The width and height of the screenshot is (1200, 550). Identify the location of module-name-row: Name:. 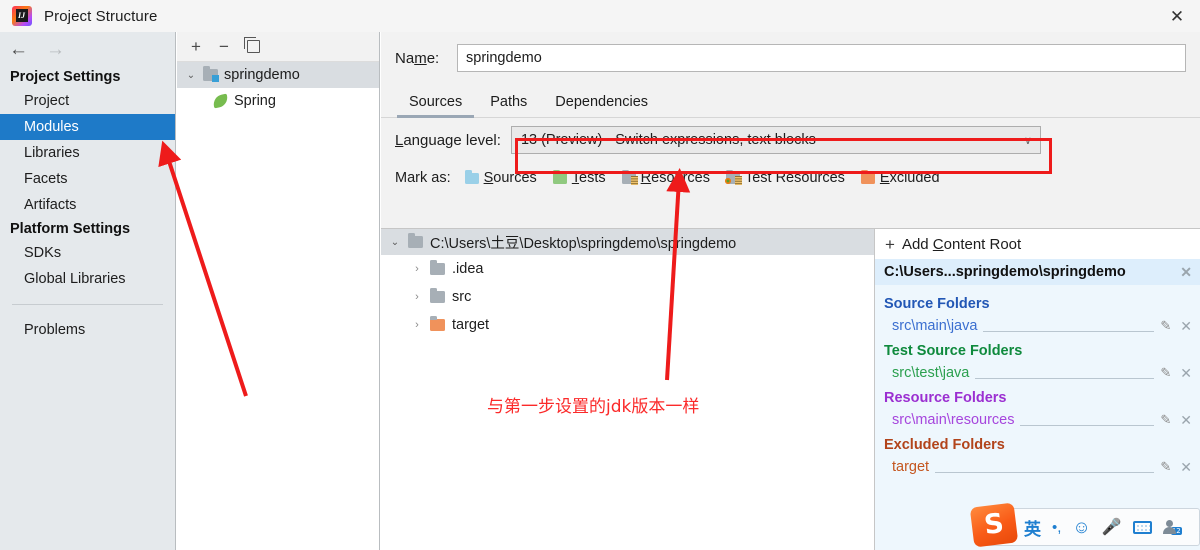
(790, 58).